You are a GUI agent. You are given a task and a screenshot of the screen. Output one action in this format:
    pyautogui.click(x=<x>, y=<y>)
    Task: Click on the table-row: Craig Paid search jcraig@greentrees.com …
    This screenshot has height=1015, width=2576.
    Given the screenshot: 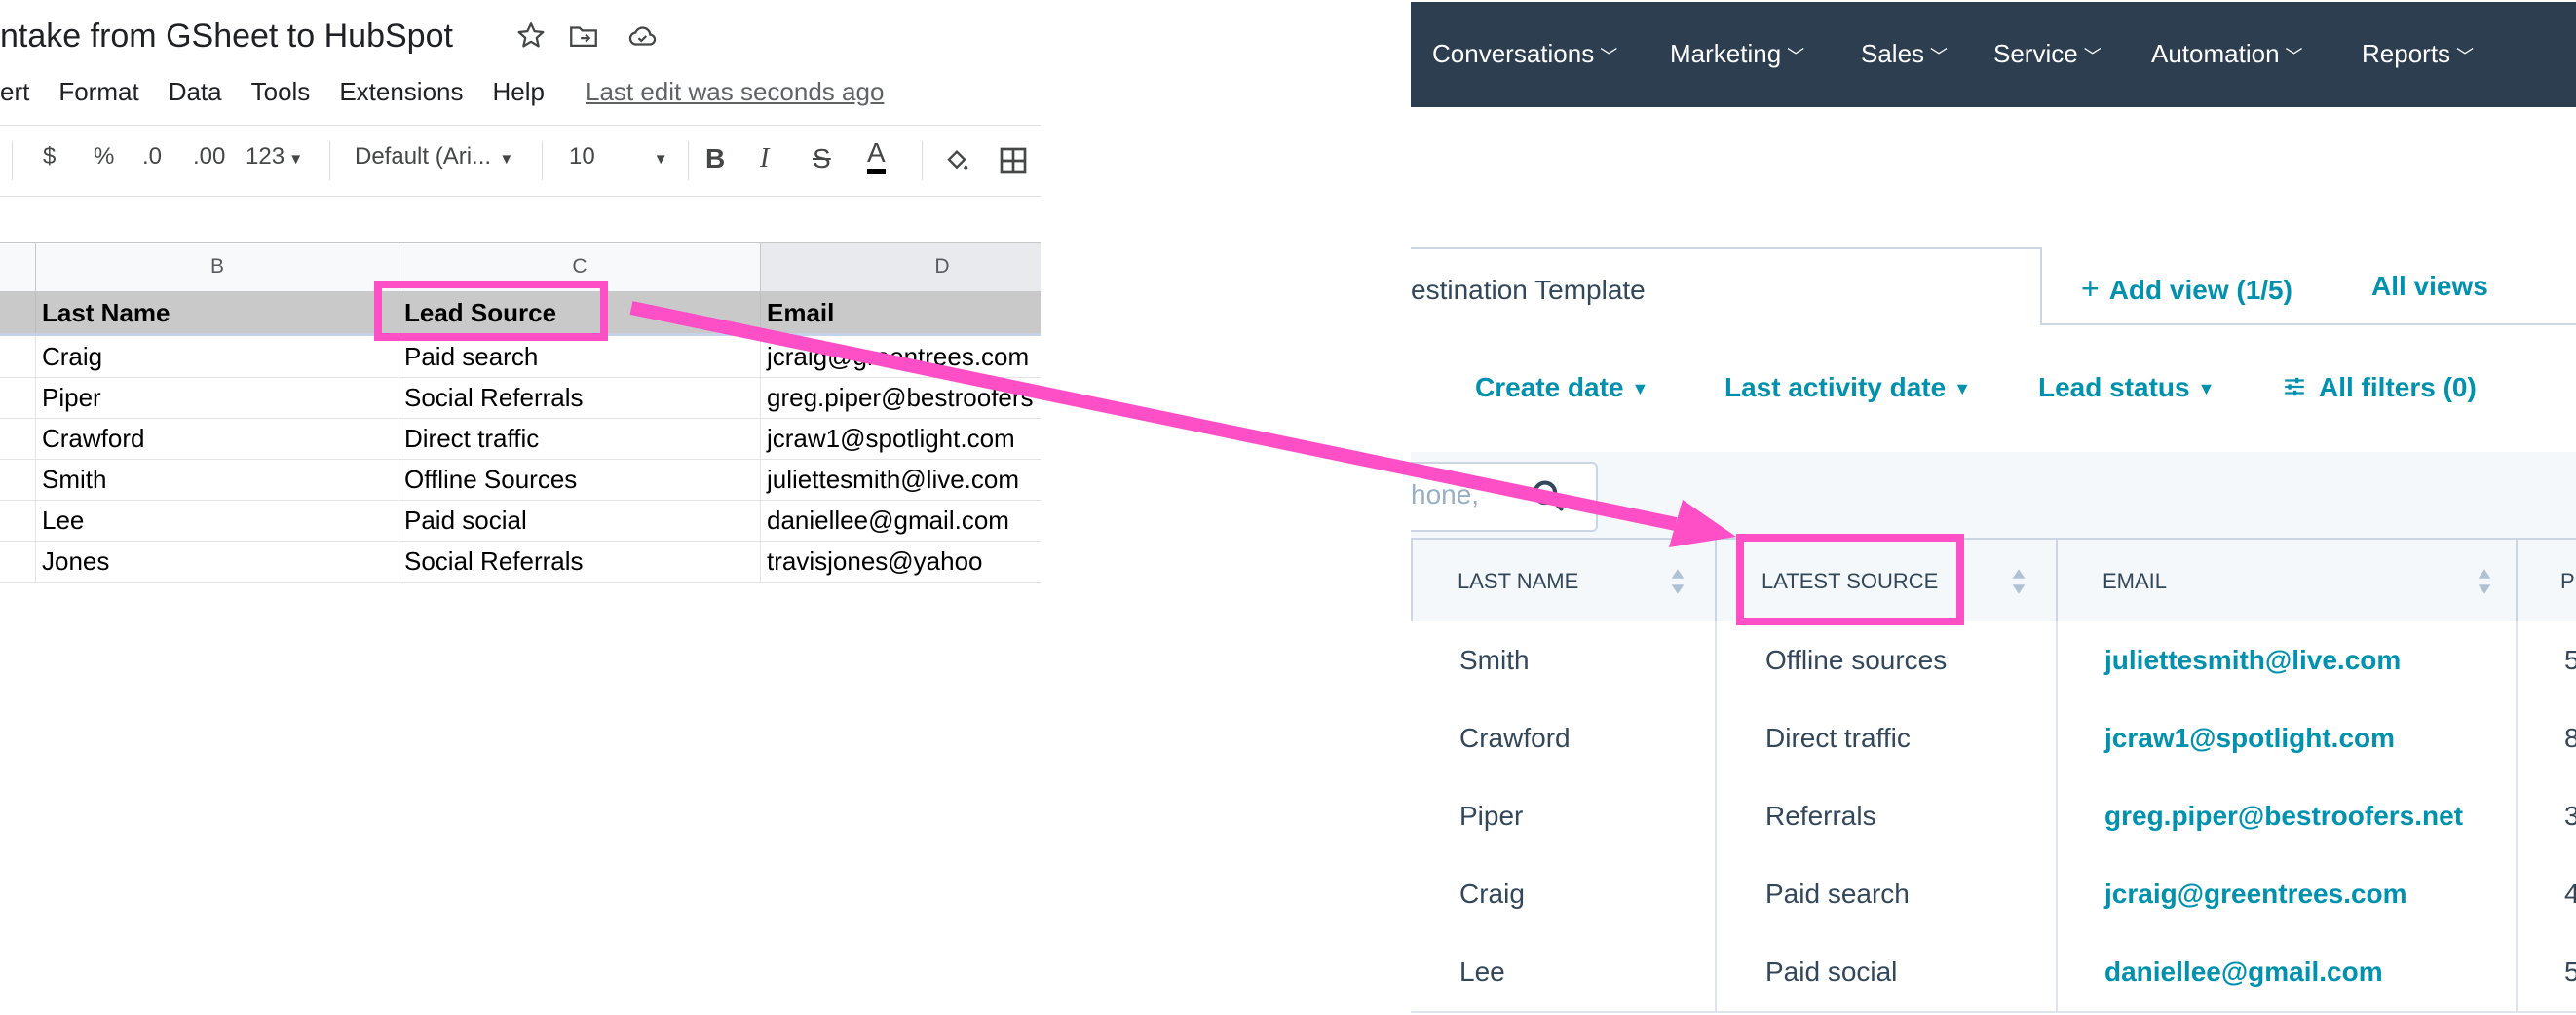 What is the action you would take?
    pyautogui.click(x=1993, y=895)
    